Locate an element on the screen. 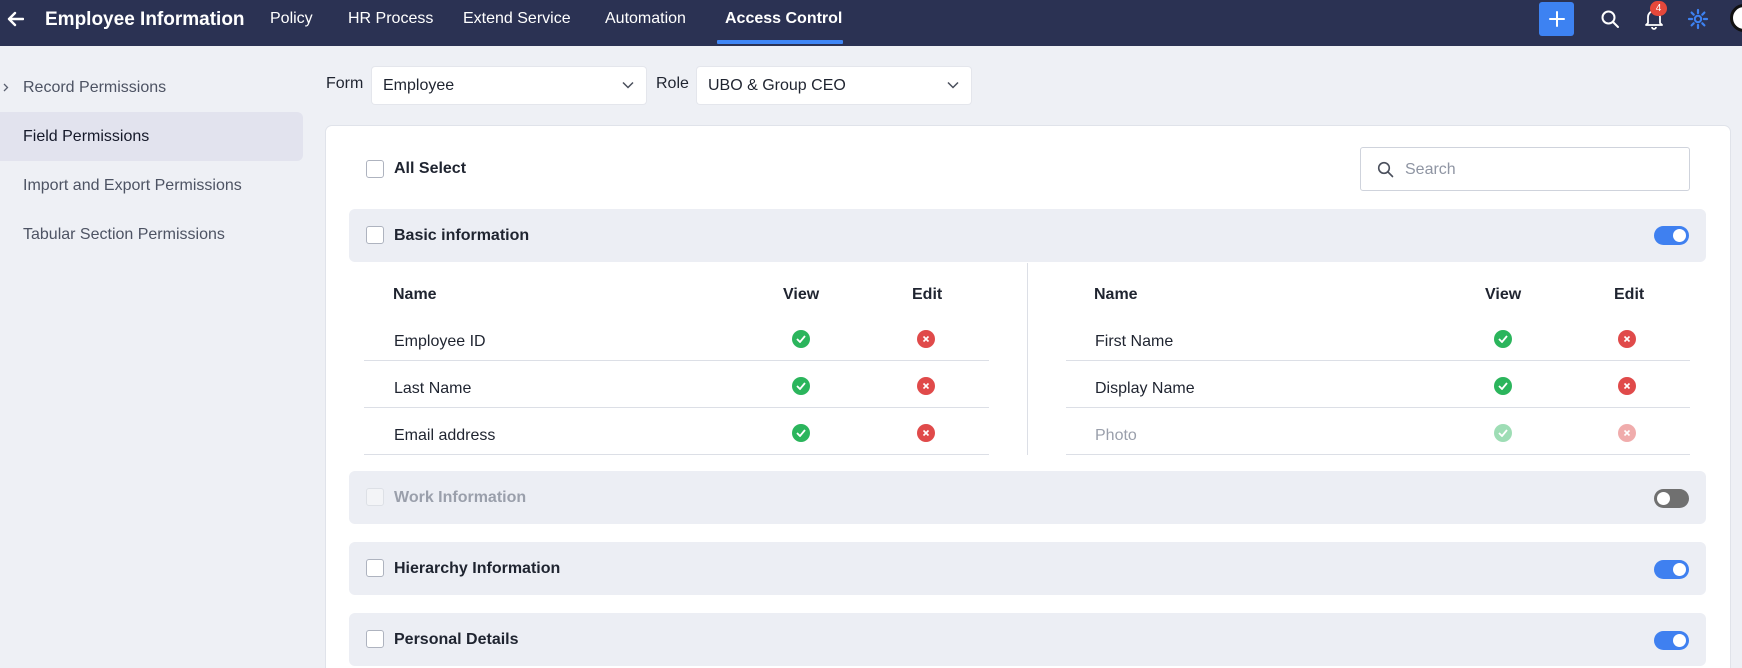 This screenshot has width=1742, height=668. field-name: Photo is located at coordinates (1116, 435).